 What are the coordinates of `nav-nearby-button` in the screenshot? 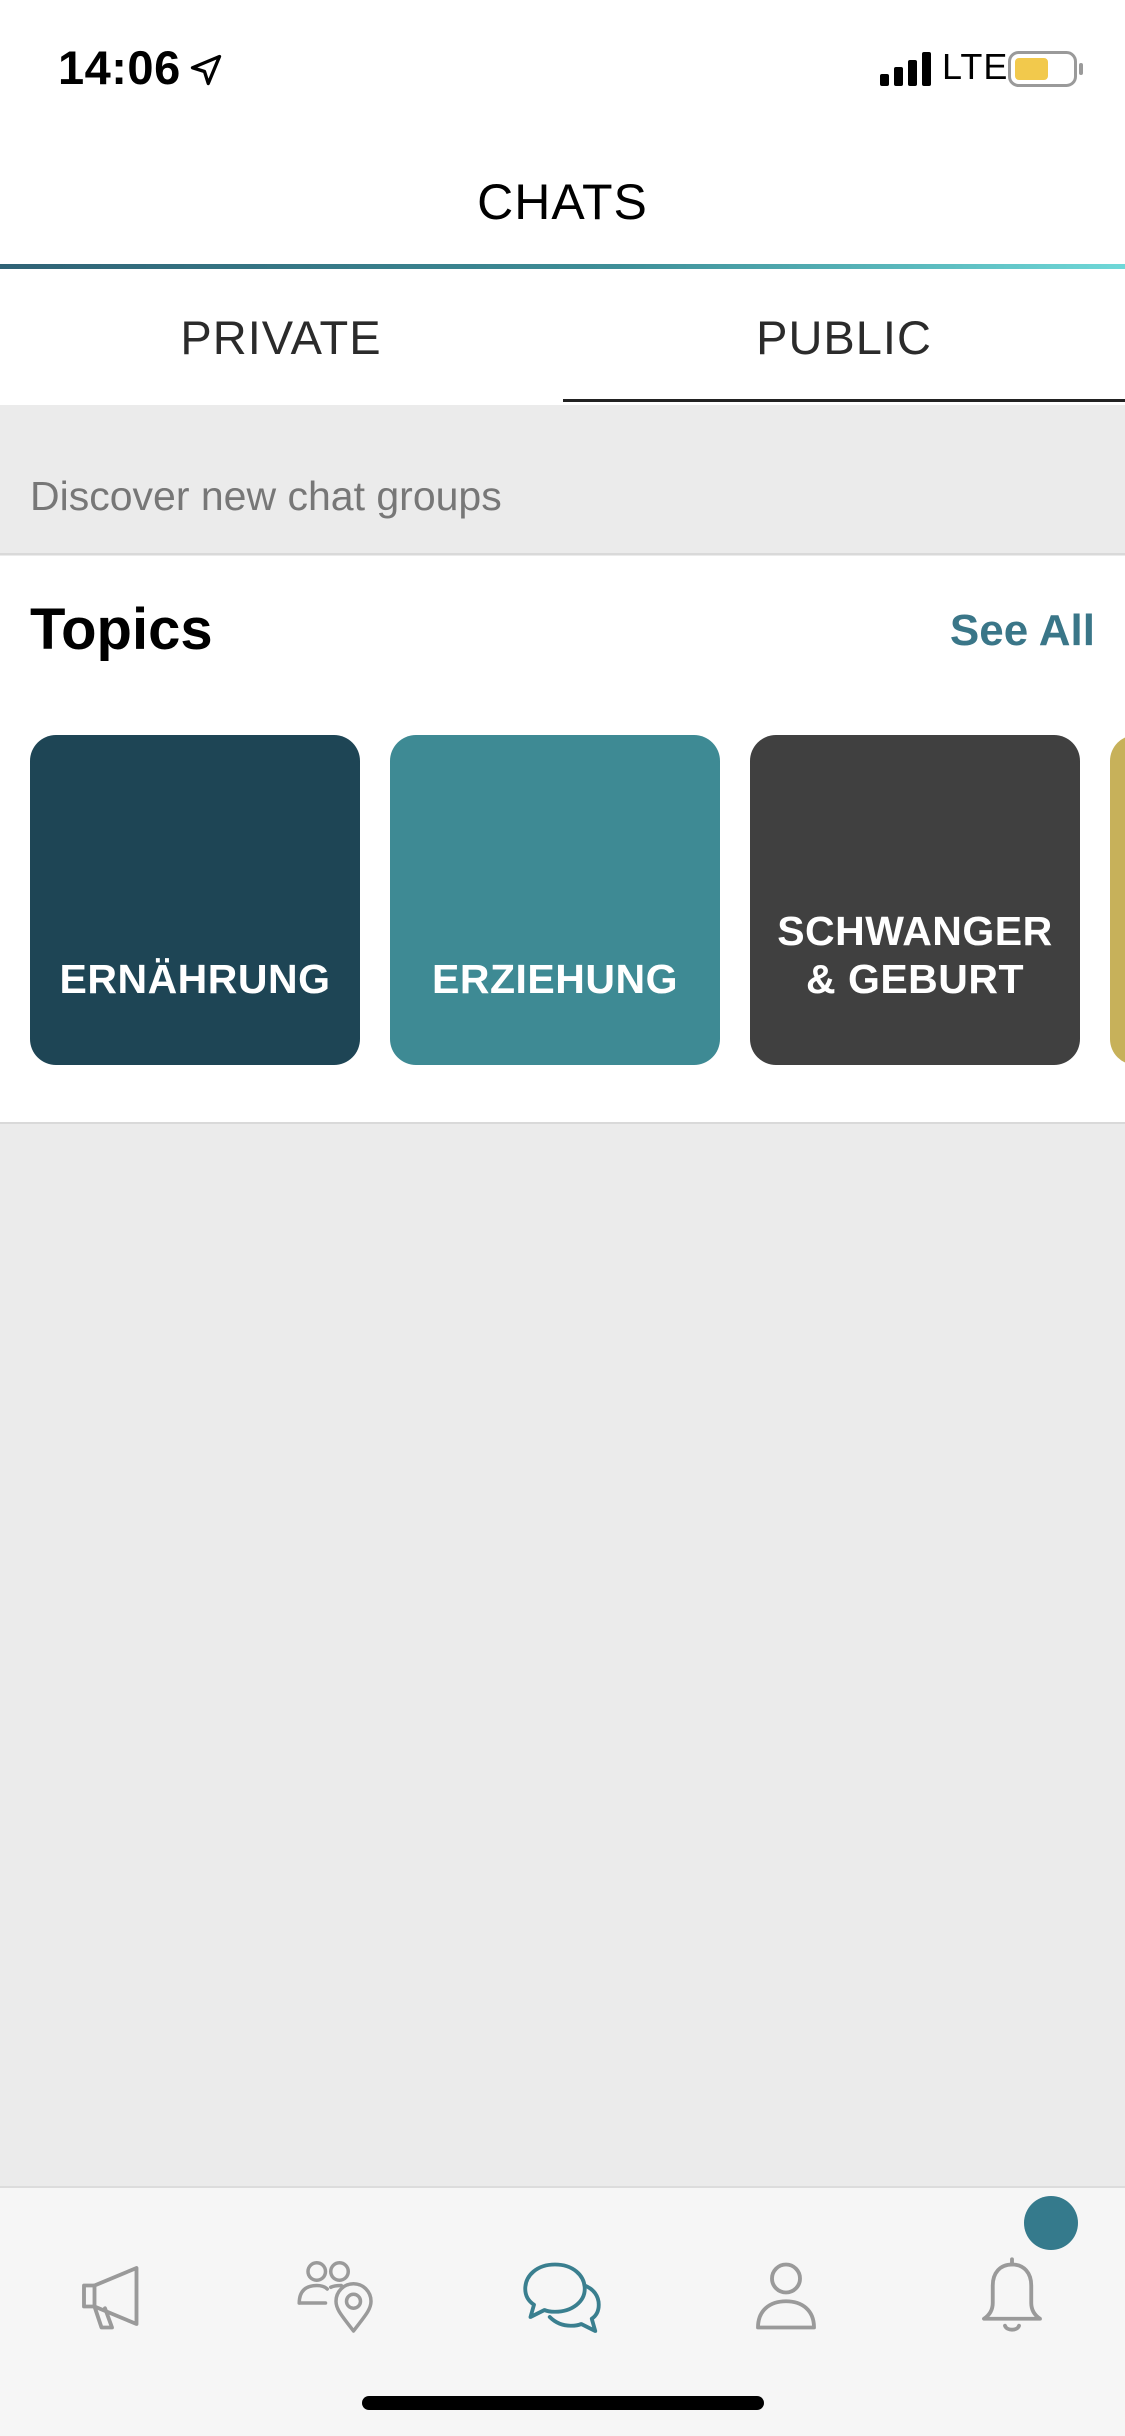 It's located at (336, 2296).